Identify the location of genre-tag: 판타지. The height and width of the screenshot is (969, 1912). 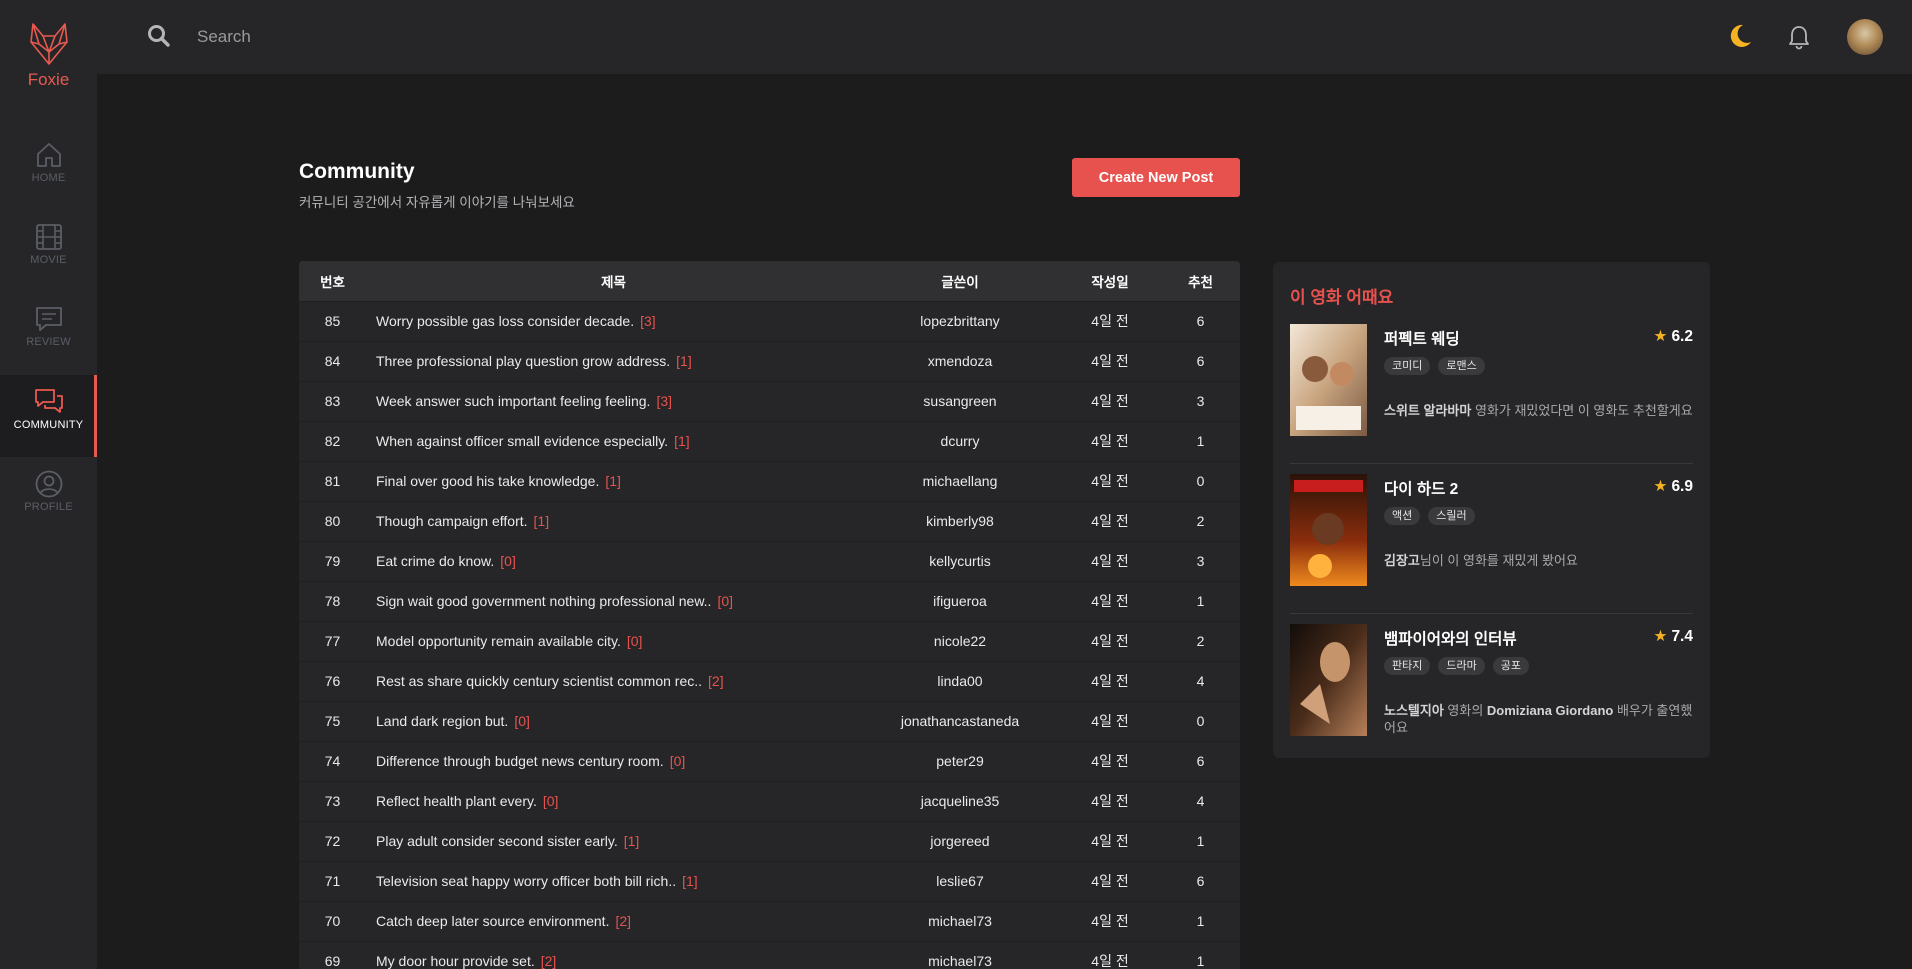
(1407, 666).